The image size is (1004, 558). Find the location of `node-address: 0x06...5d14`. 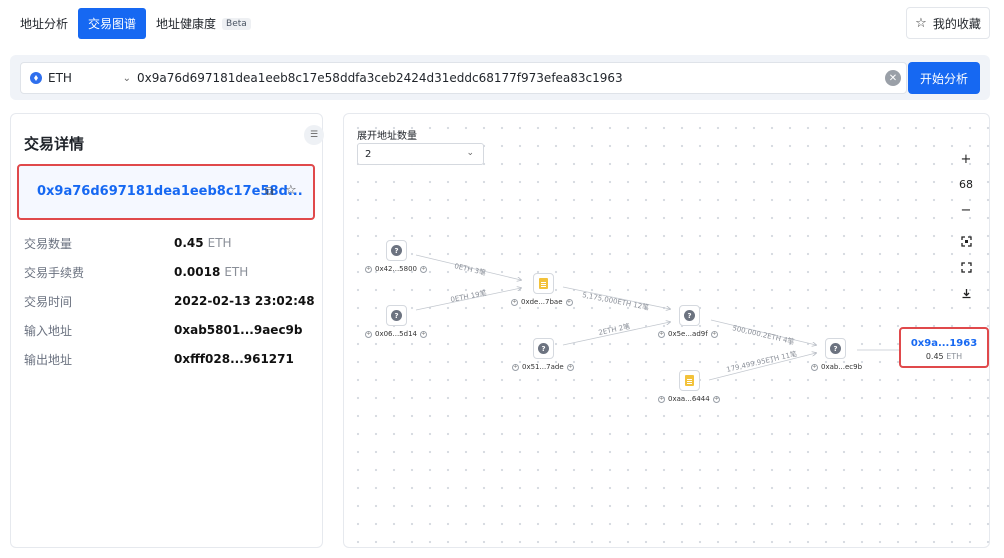

node-address: 0x06...5d14 is located at coordinates (396, 334).